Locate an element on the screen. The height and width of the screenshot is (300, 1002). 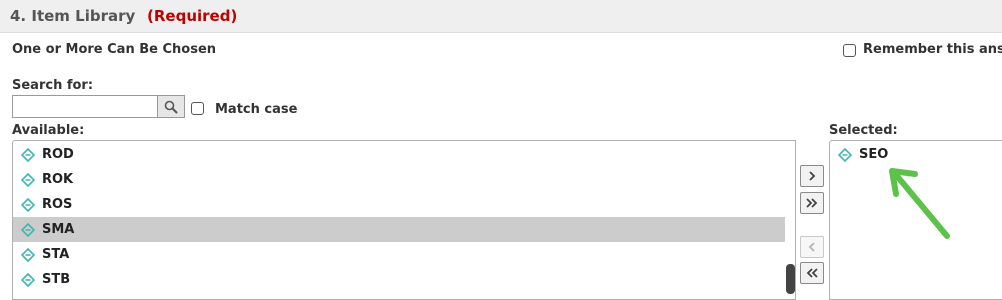
search-input is located at coordinates (85, 106).